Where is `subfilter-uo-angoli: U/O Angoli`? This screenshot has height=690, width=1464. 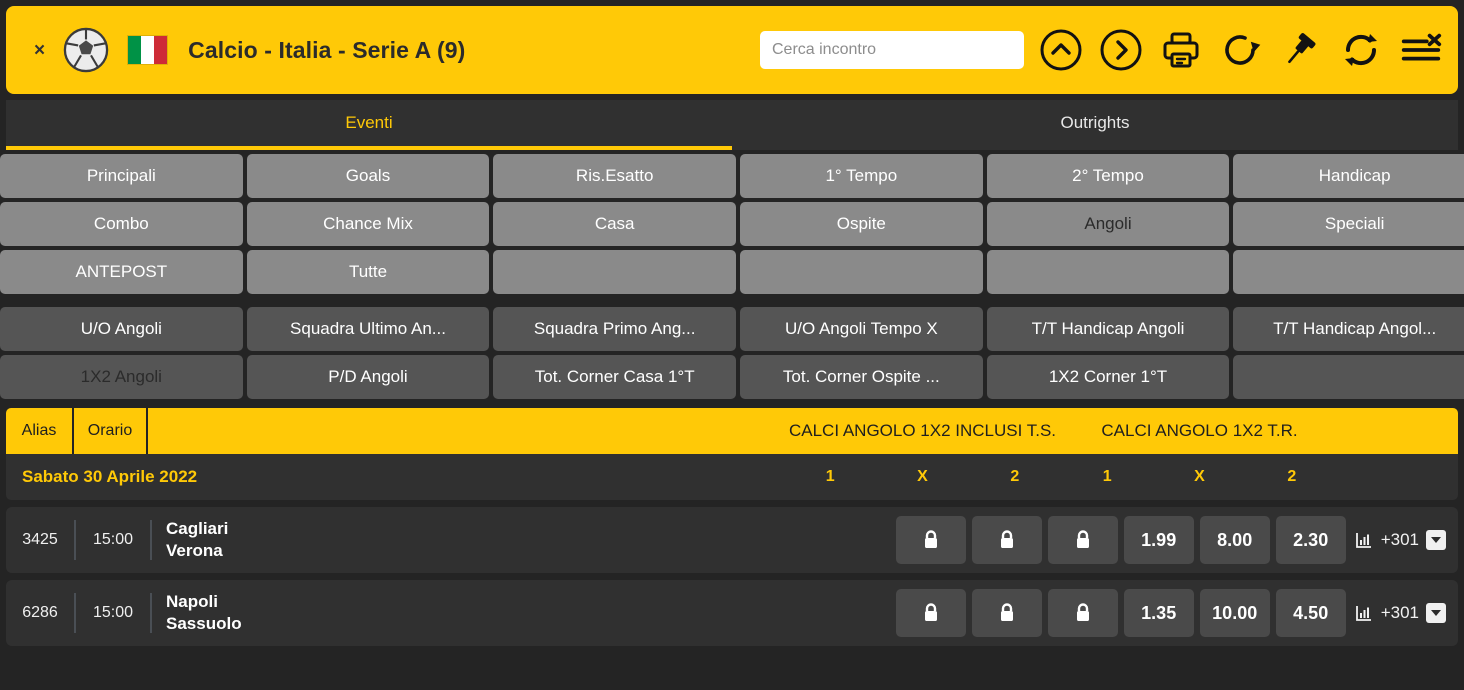 subfilter-uo-angoli: U/O Angoli is located at coordinates (121, 329).